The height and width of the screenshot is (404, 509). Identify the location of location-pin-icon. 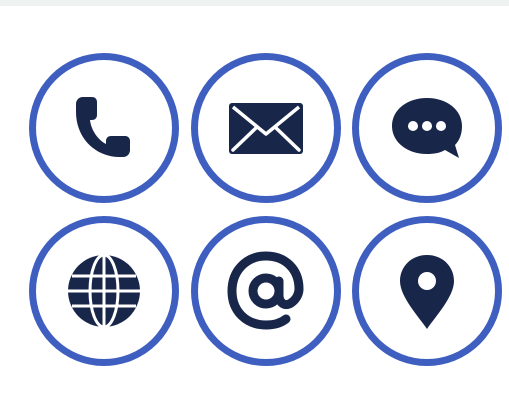
(427, 292).